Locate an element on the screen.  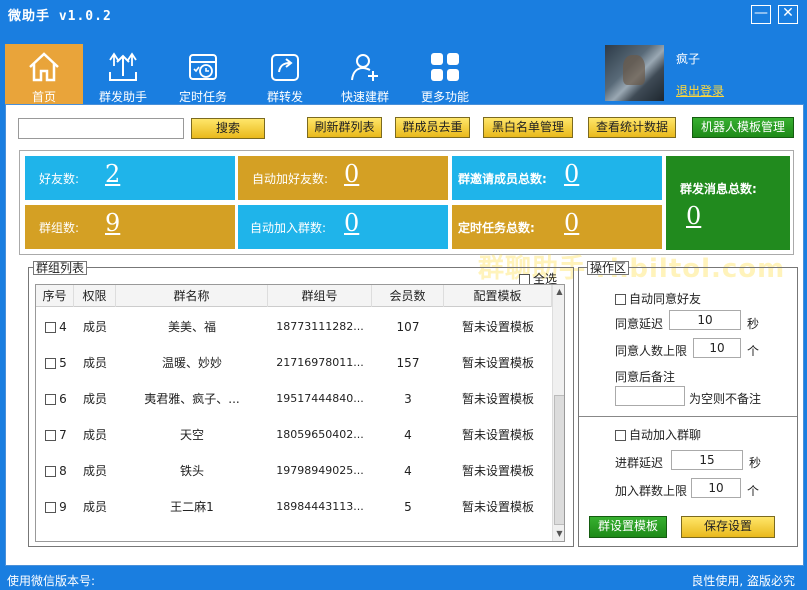
search-input is located at coordinates (101, 128).